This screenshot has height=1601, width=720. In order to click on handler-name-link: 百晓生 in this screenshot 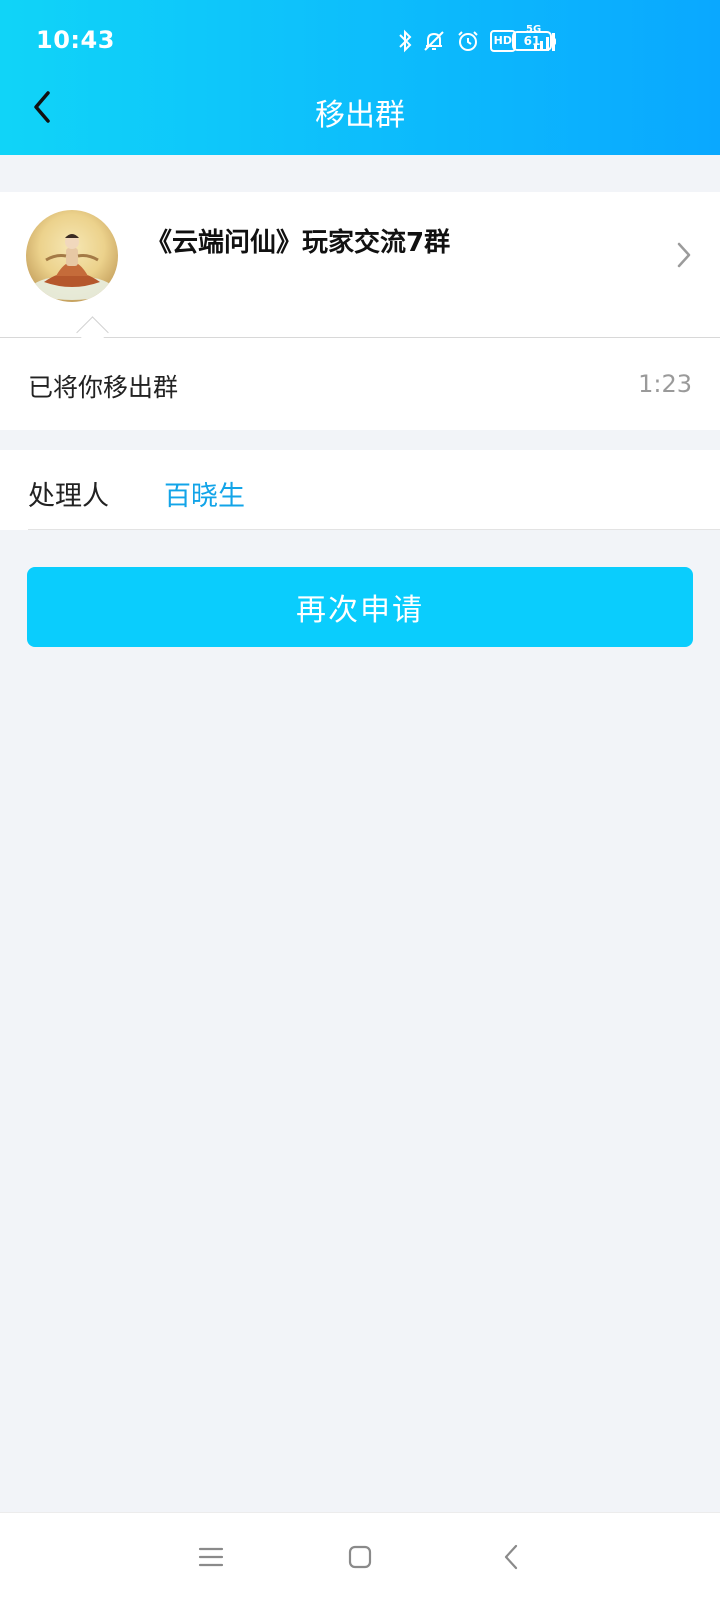, I will do `click(204, 493)`.